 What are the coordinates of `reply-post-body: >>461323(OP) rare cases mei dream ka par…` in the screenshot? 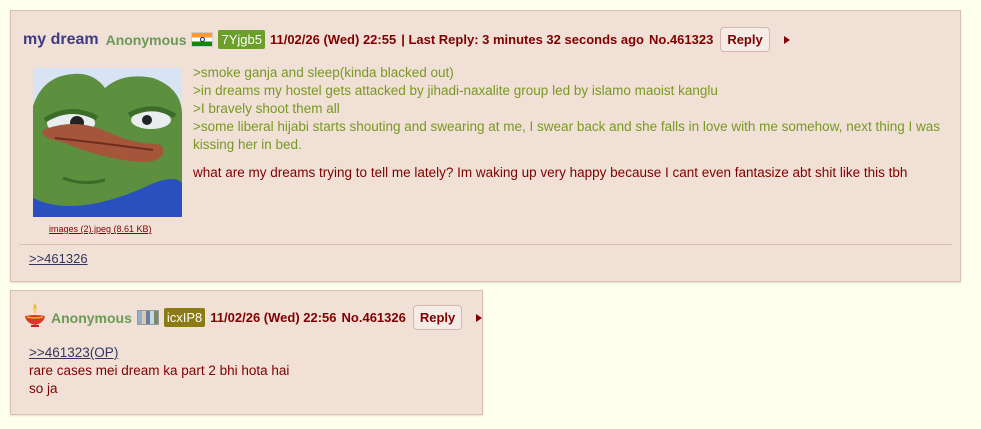 It's located at (159, 371).